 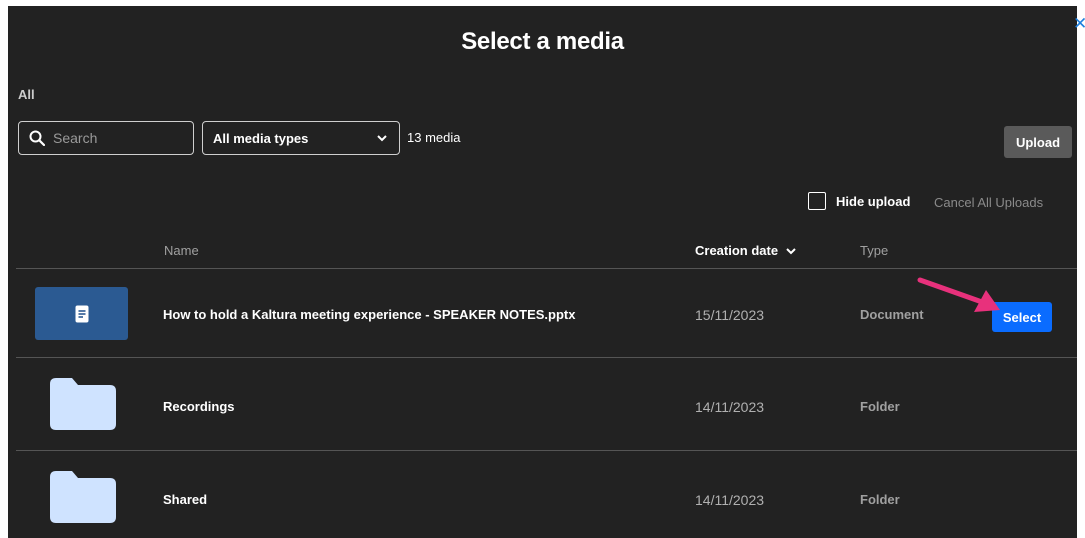 What do you see at coordinates (892, 314) in the screenshot?
I see `row-type: Document` at bounding box center [892, 314].